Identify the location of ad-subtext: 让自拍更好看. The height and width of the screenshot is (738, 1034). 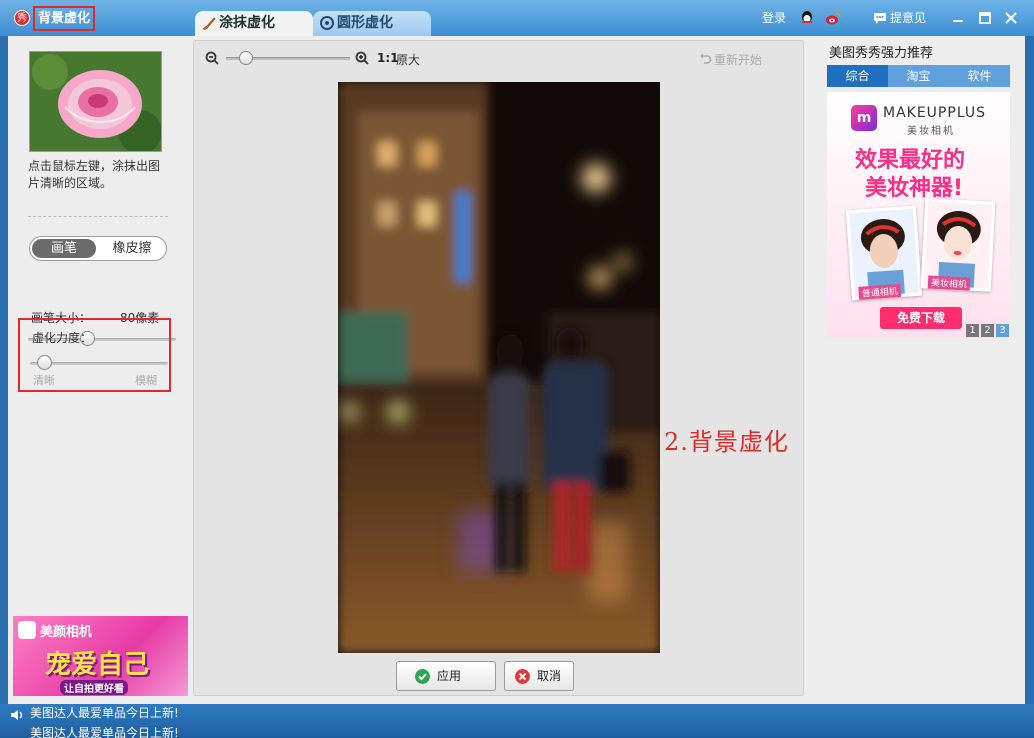
(94, 687).